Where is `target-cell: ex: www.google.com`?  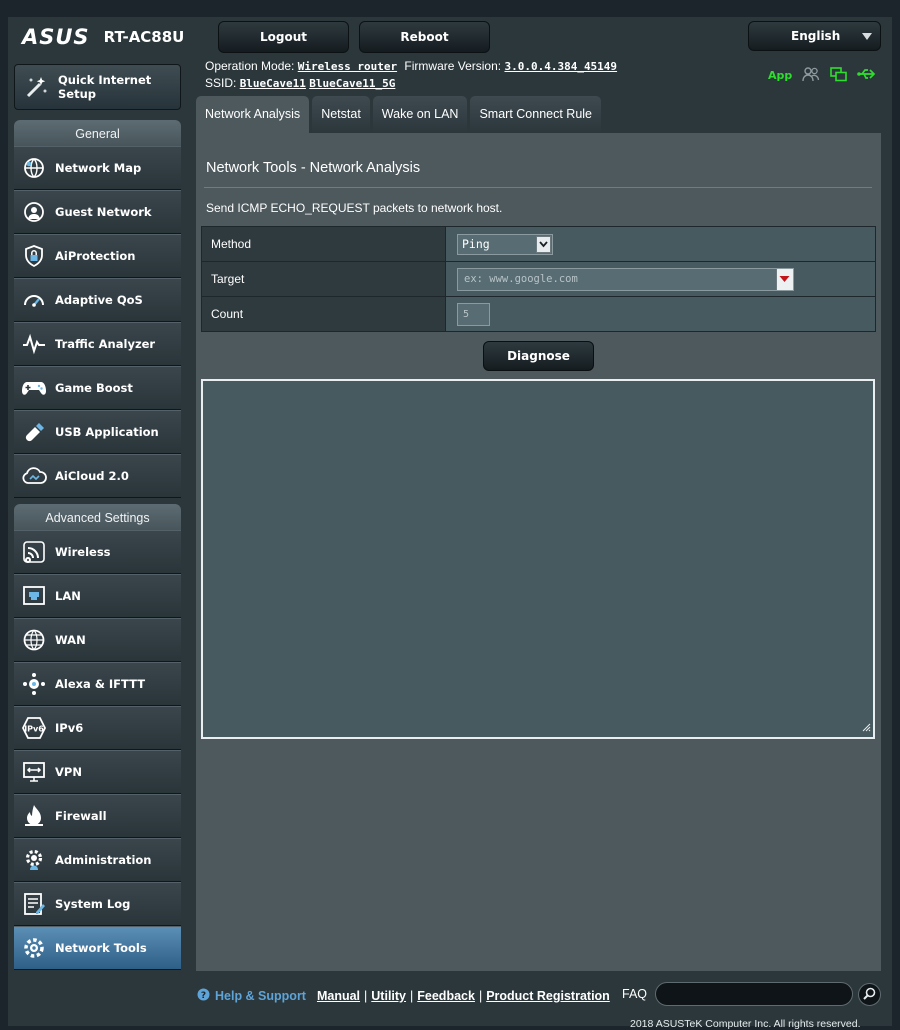 target-cell: ex: www.google.com is located at coordinates (660, 279).